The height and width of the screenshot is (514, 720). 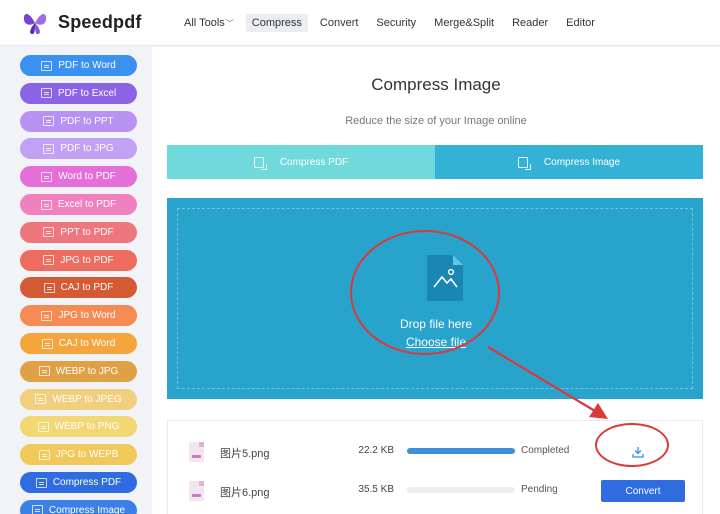 I want to click on file-name: 图片6.png, so click(x=245, y=493).